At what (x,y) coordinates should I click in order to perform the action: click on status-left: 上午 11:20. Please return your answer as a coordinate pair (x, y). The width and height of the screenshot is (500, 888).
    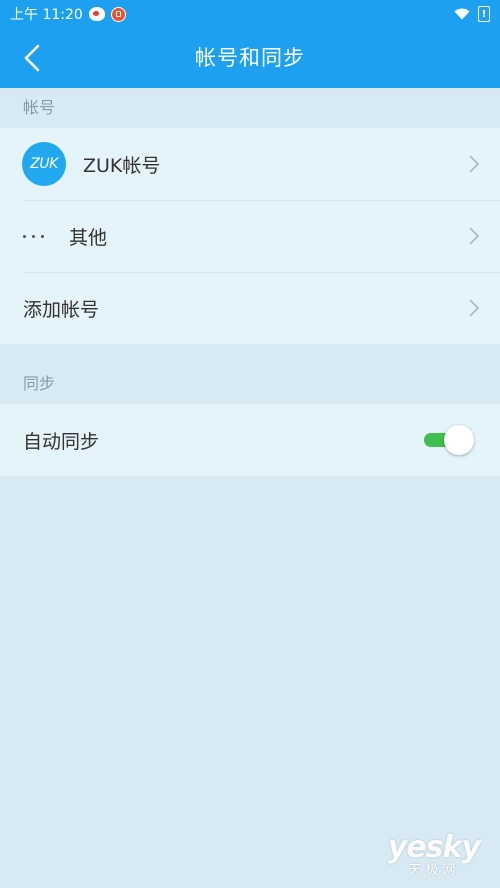
    Looking at the image, I should click on (68, 14).